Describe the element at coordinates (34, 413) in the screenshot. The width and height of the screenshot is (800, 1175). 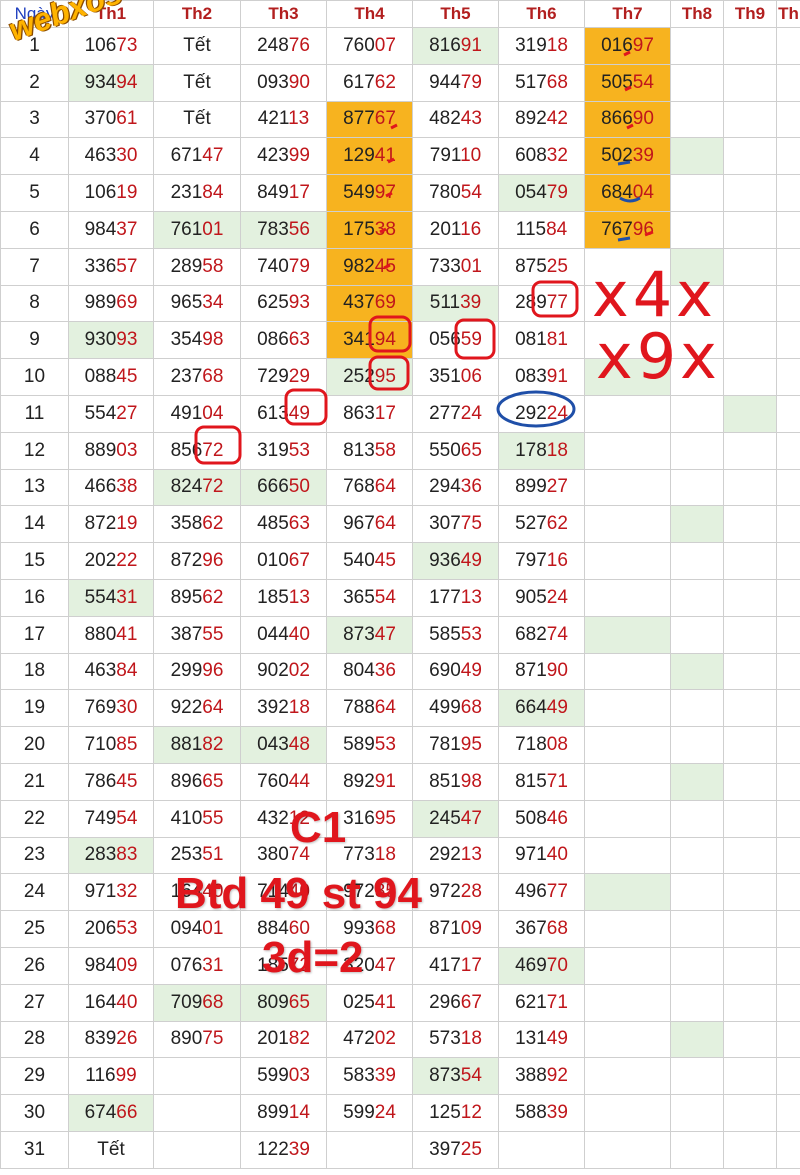
I see `day-cell: 11` at that location.